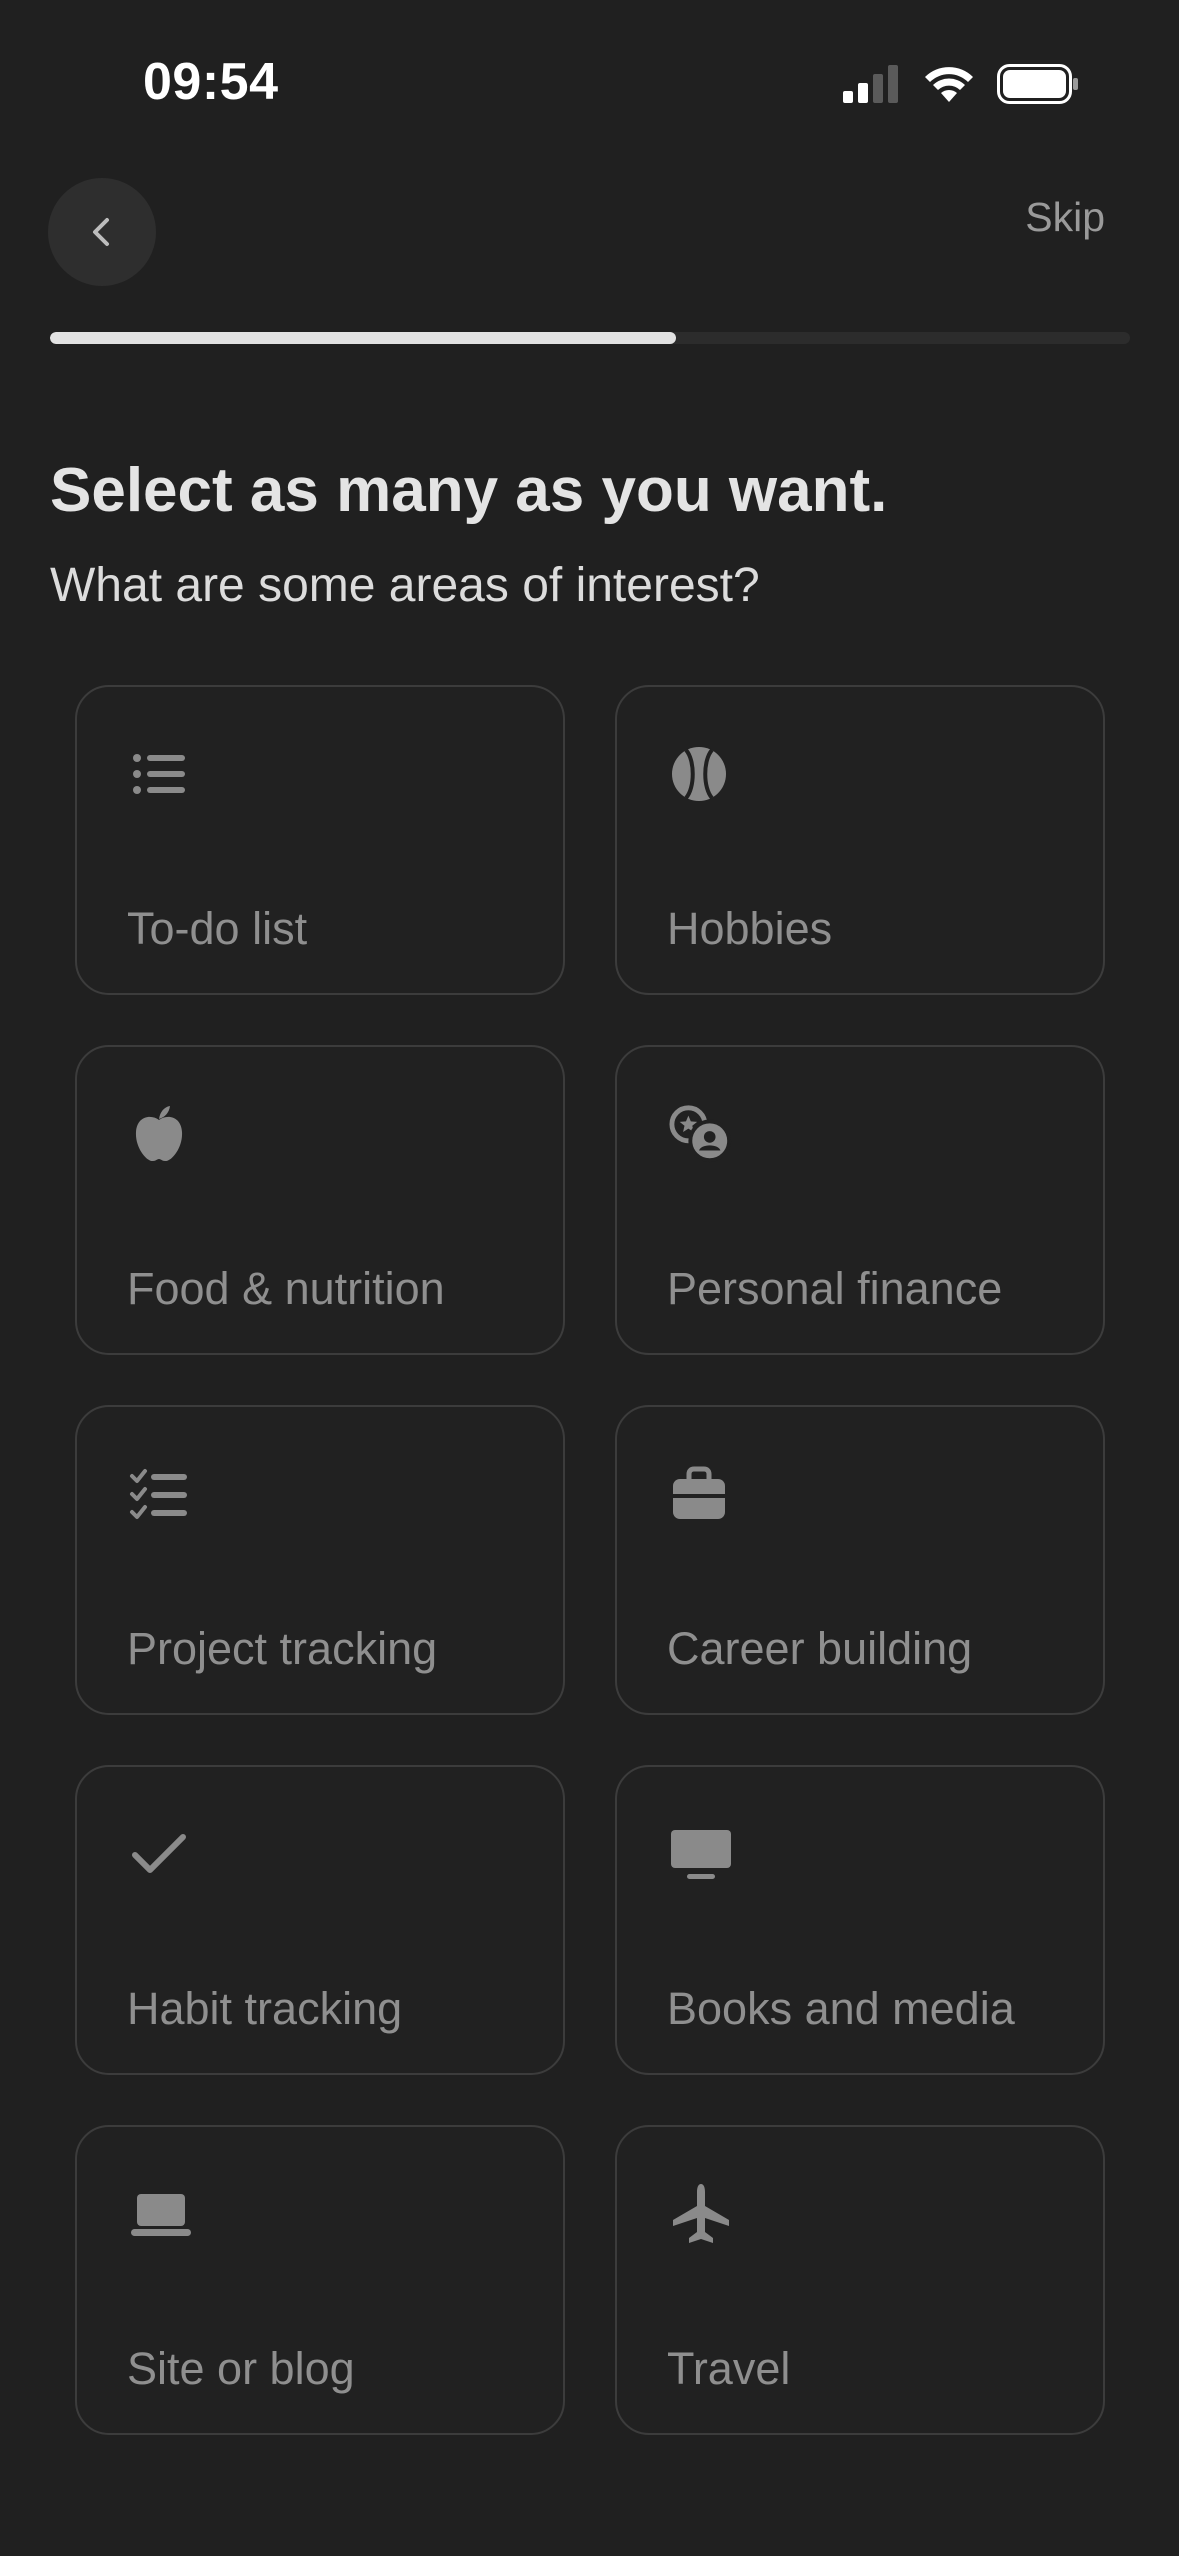 Image resolution: width=1179 pixels, height=2556 pixels. I want to click on option-label: Career building, so click(820, 1648).